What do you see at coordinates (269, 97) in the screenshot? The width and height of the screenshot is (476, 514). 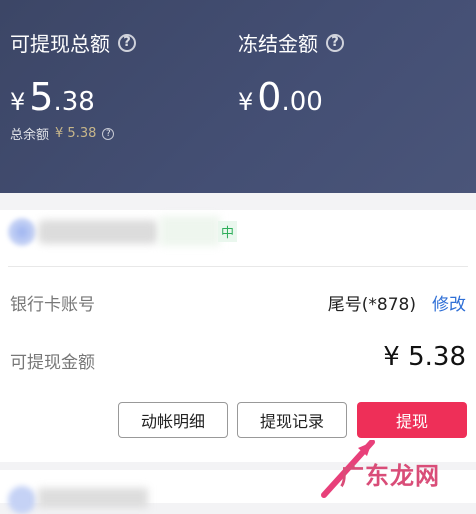 I see `amount-integer: 0` at bounding box center [269, 97].